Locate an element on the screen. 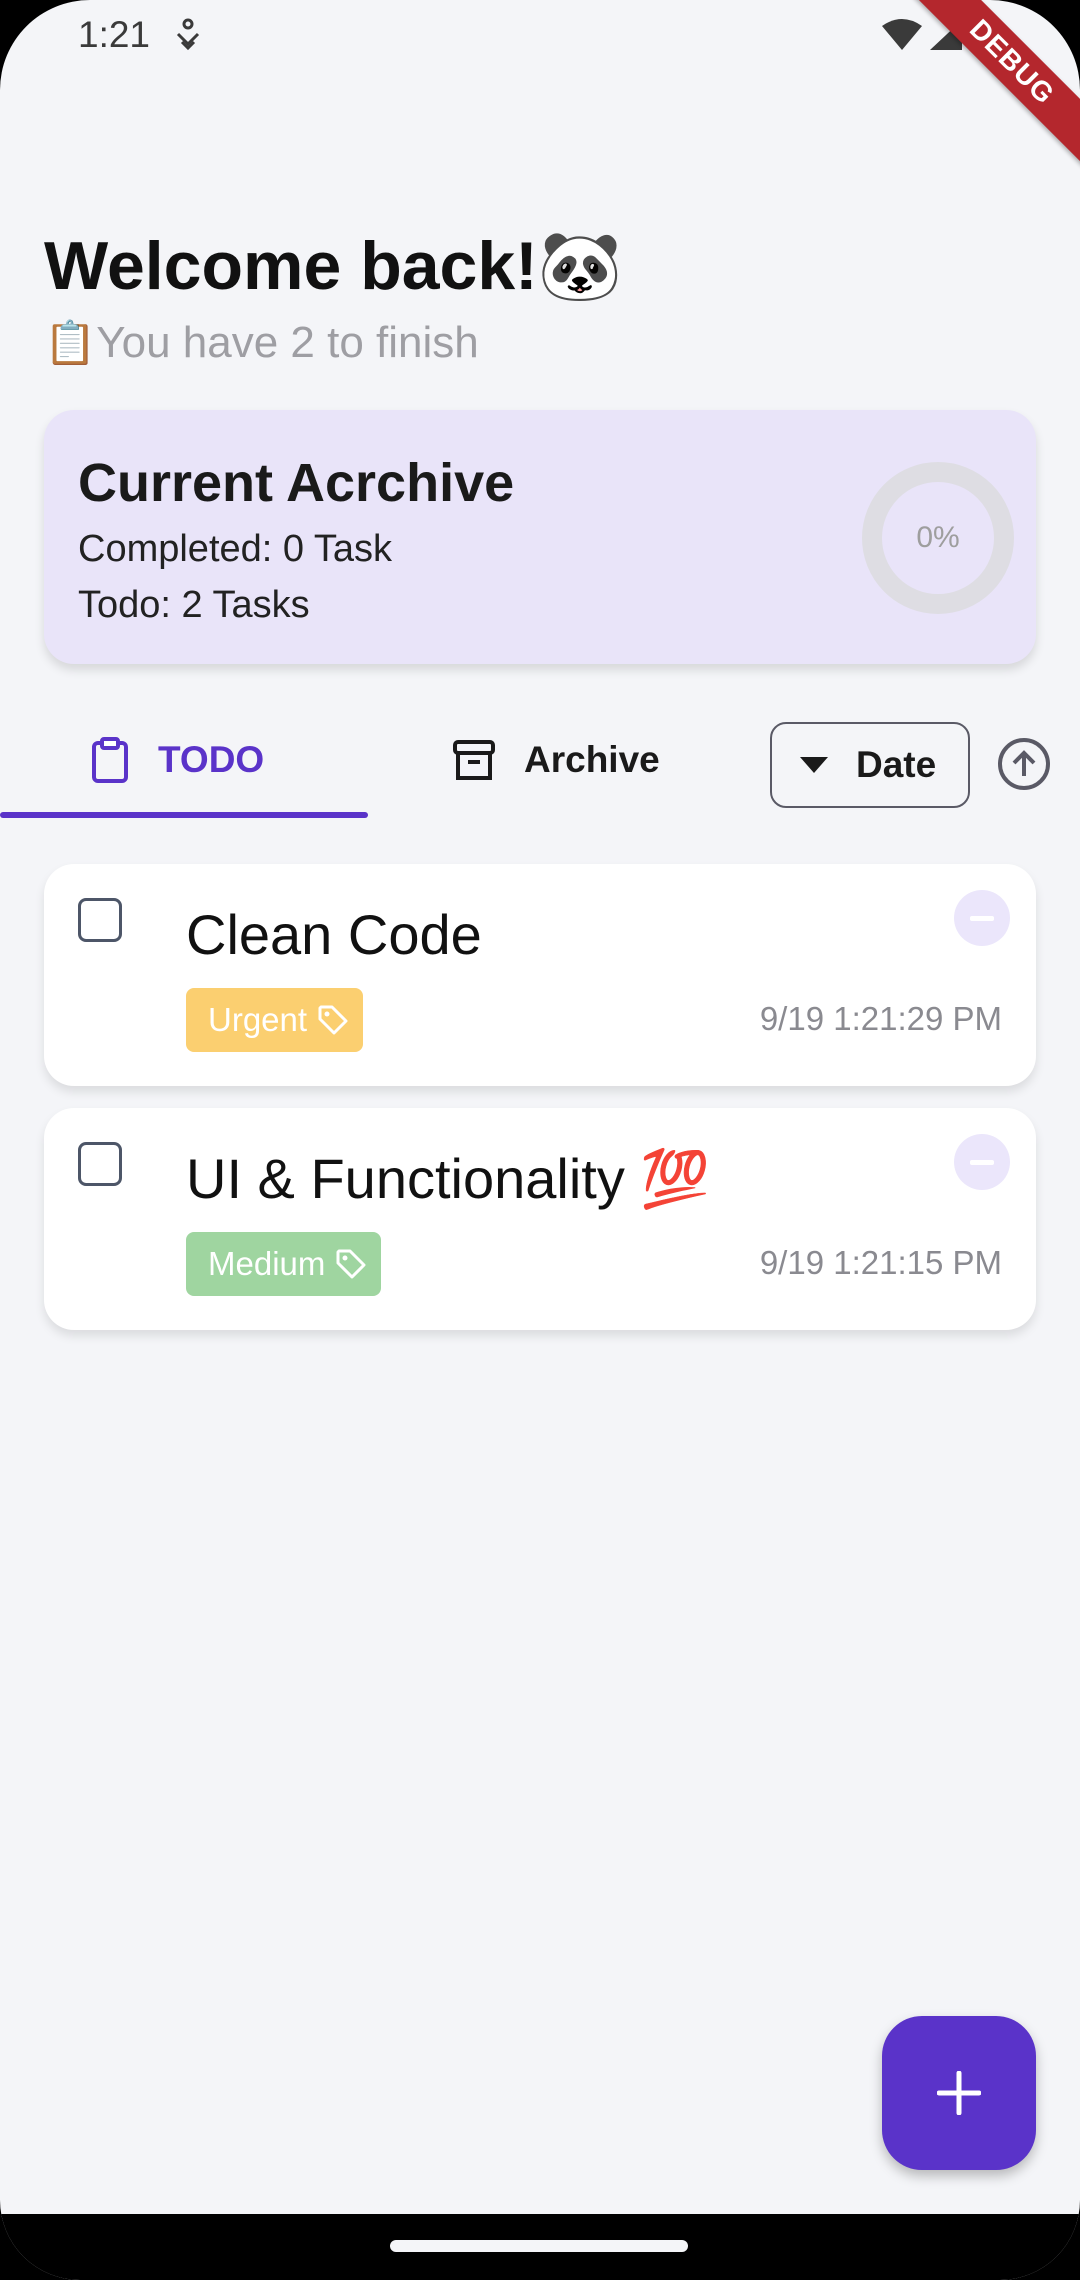 Image resolution: width=1080 pixels, height=2280 pixels. plus-icon is located at coordinates (959, 2093).